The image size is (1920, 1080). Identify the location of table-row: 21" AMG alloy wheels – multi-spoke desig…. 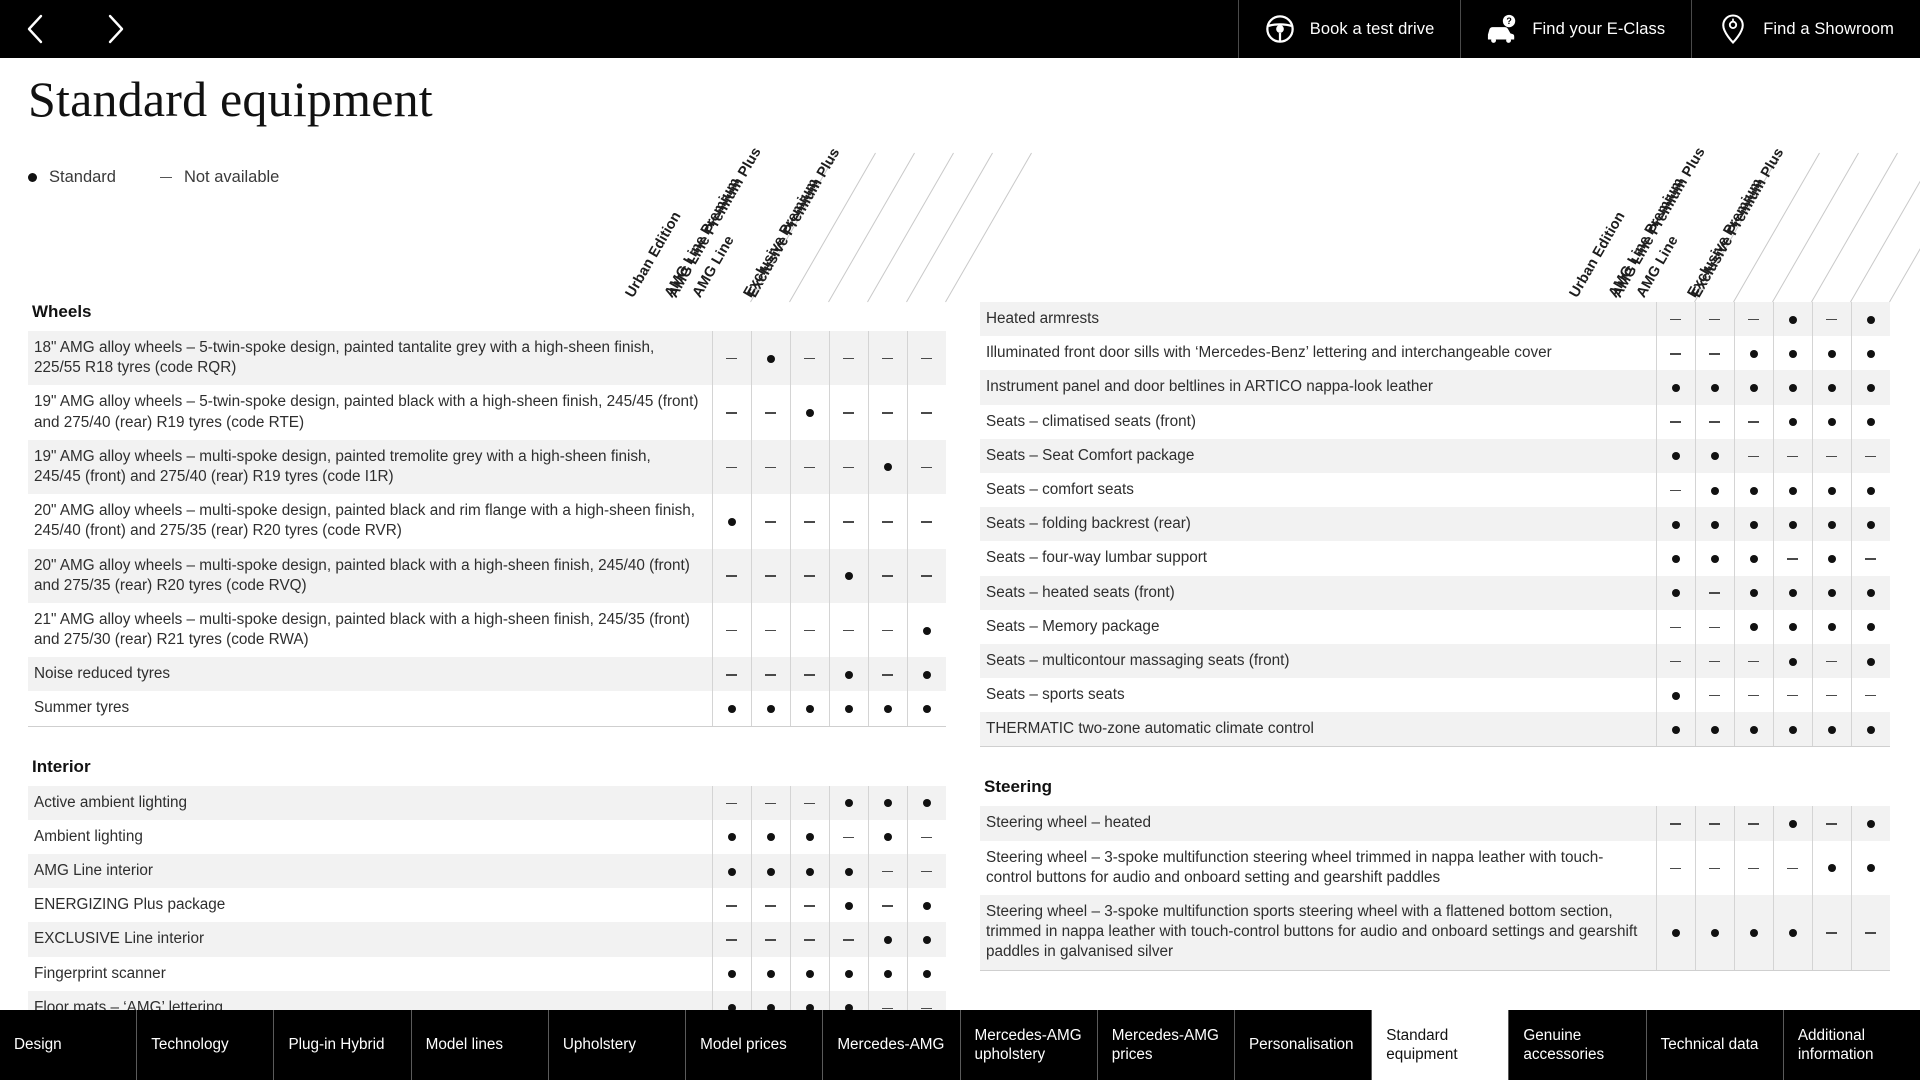
(487, 630).